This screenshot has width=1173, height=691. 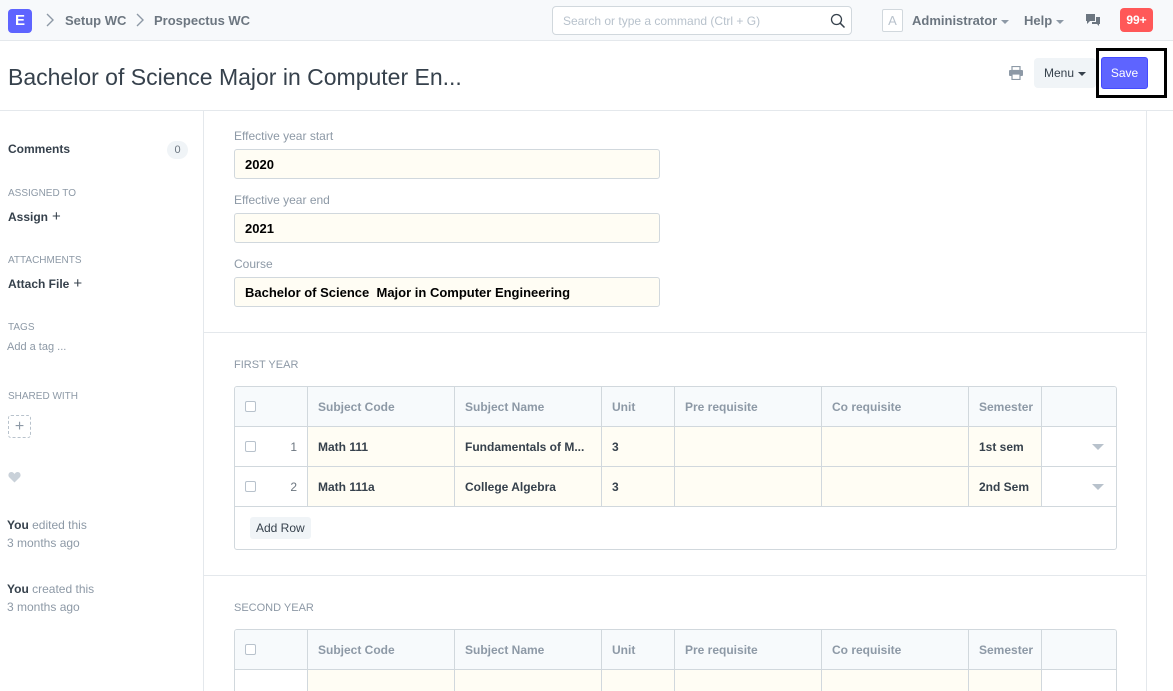 I want to click on add-share-button: +, so click(x=19, y=426).